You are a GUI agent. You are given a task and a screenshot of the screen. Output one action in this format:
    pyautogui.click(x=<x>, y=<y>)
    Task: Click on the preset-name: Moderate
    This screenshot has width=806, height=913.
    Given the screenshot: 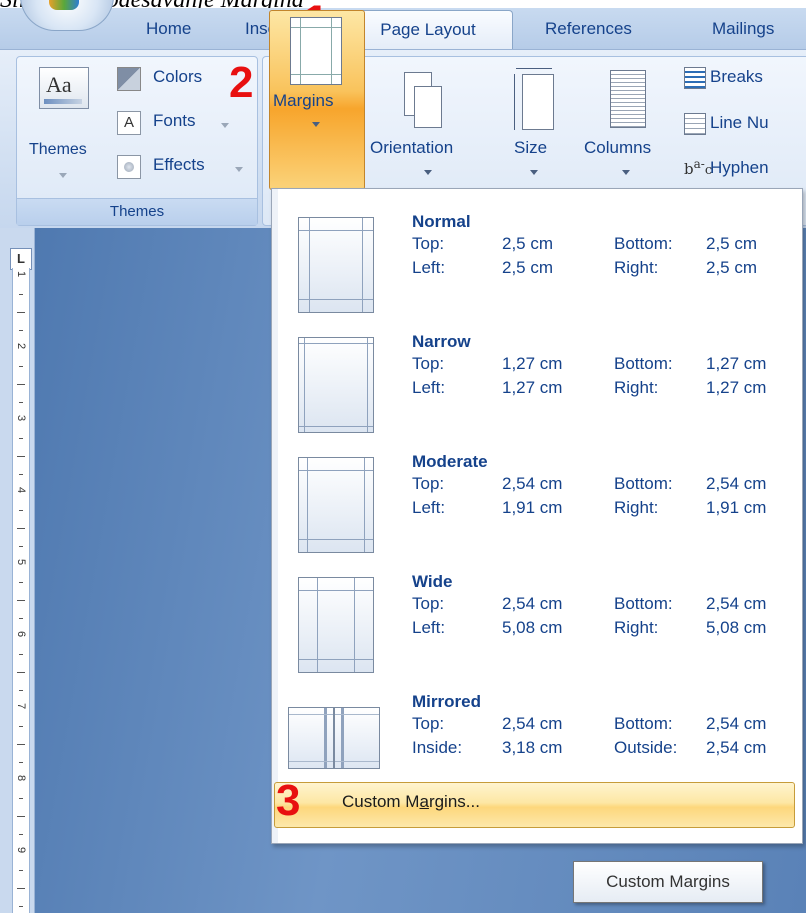 What is the action you would take?
    pyautogui.click(x=450, y=461)
    